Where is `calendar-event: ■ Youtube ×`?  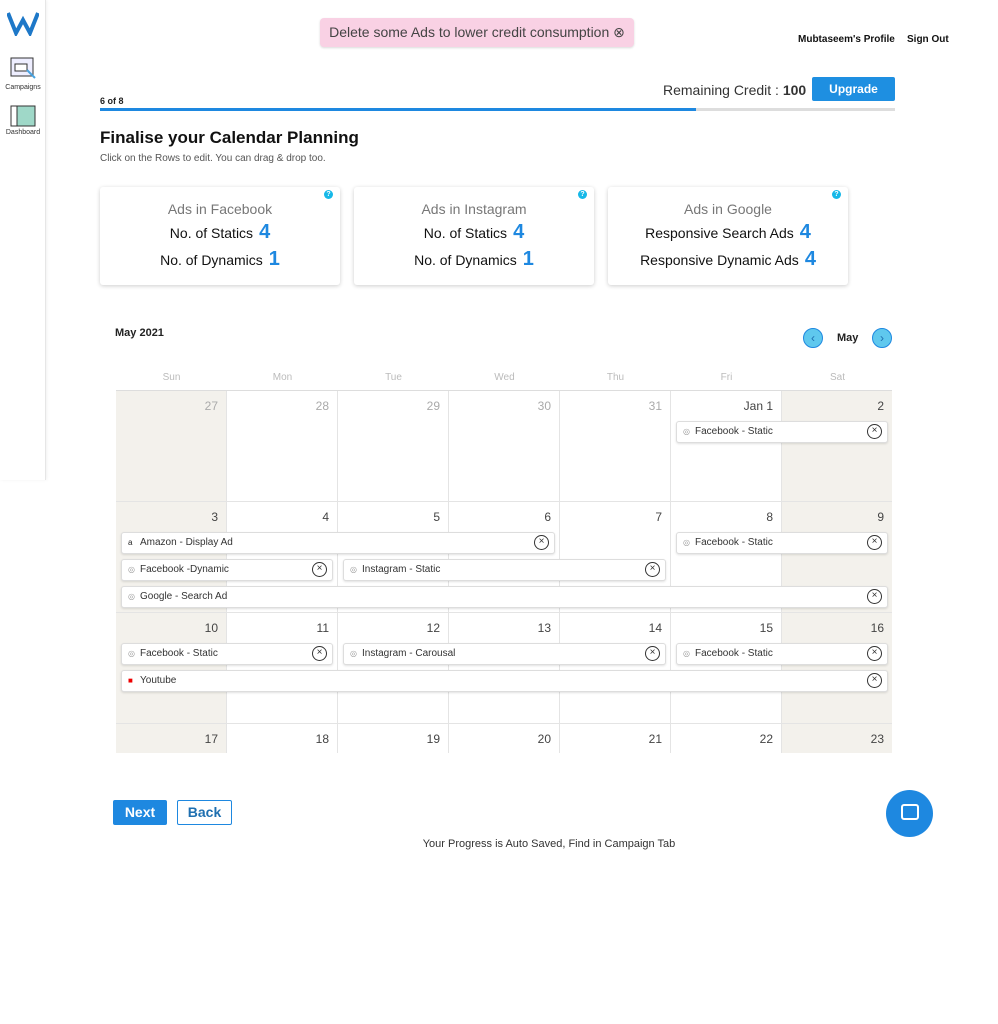 calendar-event: ■ Youtube × is located at coordinates (504, 681).